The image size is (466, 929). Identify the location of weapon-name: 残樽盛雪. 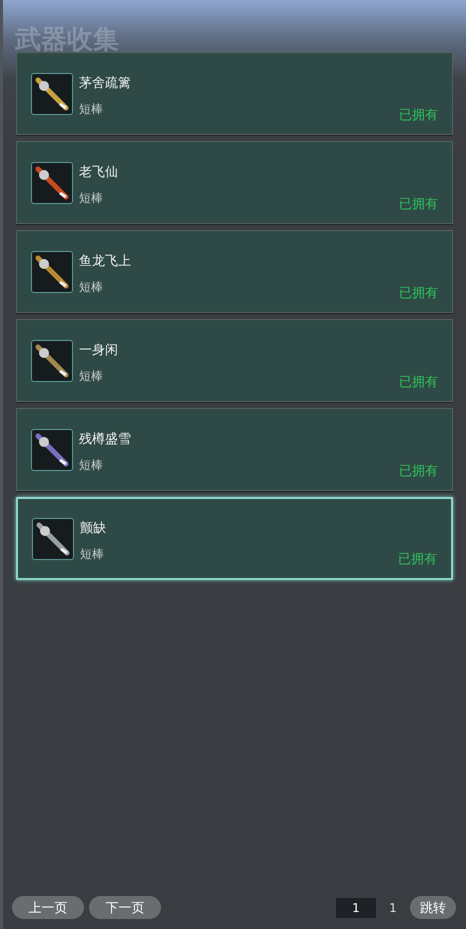
(105, 439).